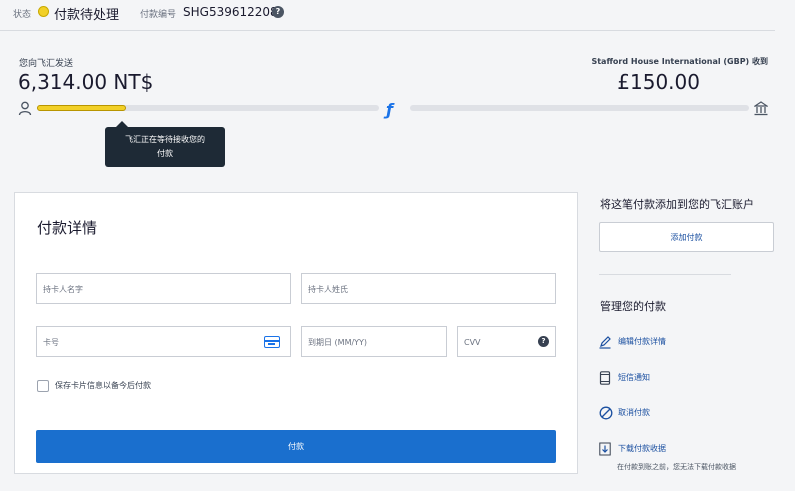 The image size is (795, 491). Describe the element at coordinates (81, 108) in the screenshot. I see `progress-fill` at that location.